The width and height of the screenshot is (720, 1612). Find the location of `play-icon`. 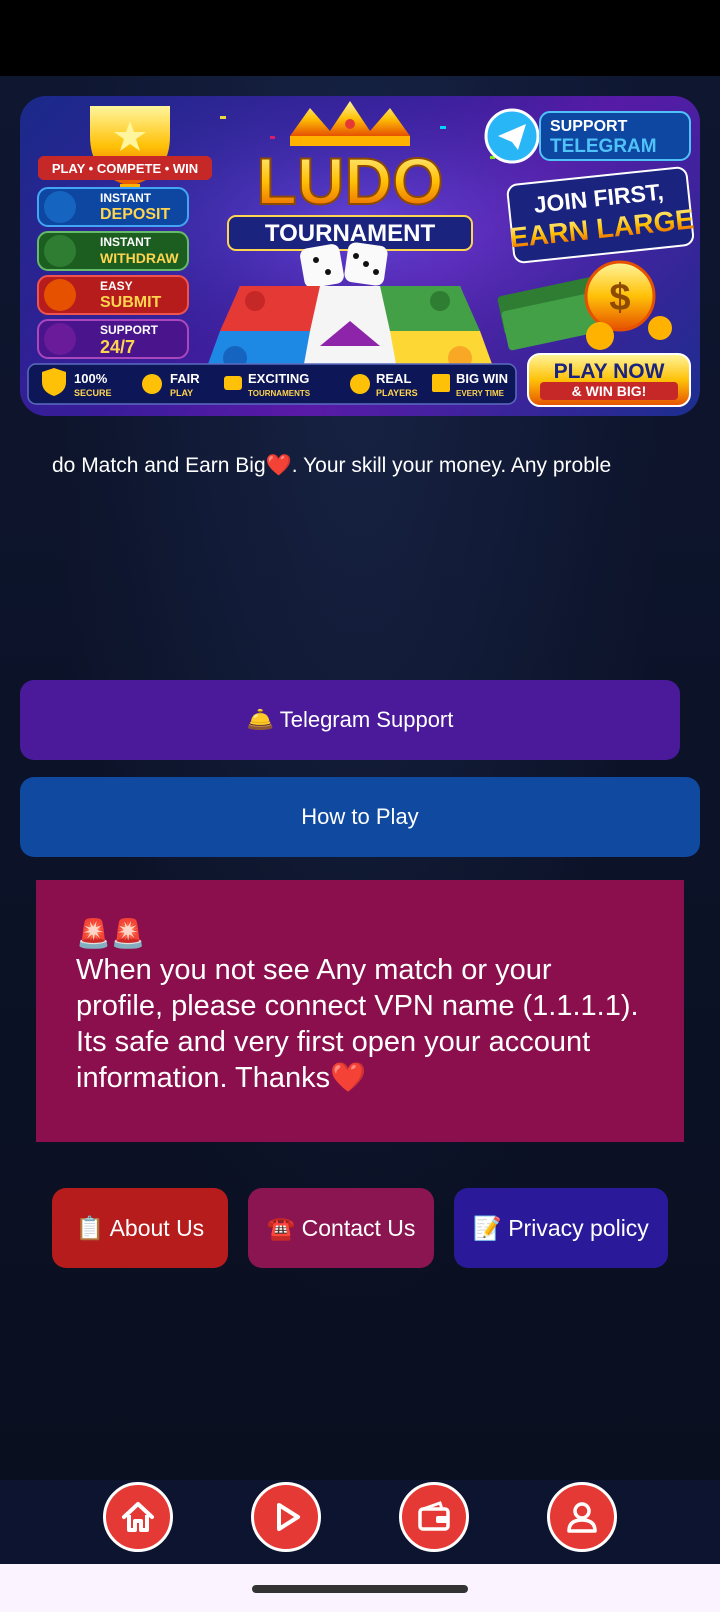

play-icon is located at coordinates (288, 1517).